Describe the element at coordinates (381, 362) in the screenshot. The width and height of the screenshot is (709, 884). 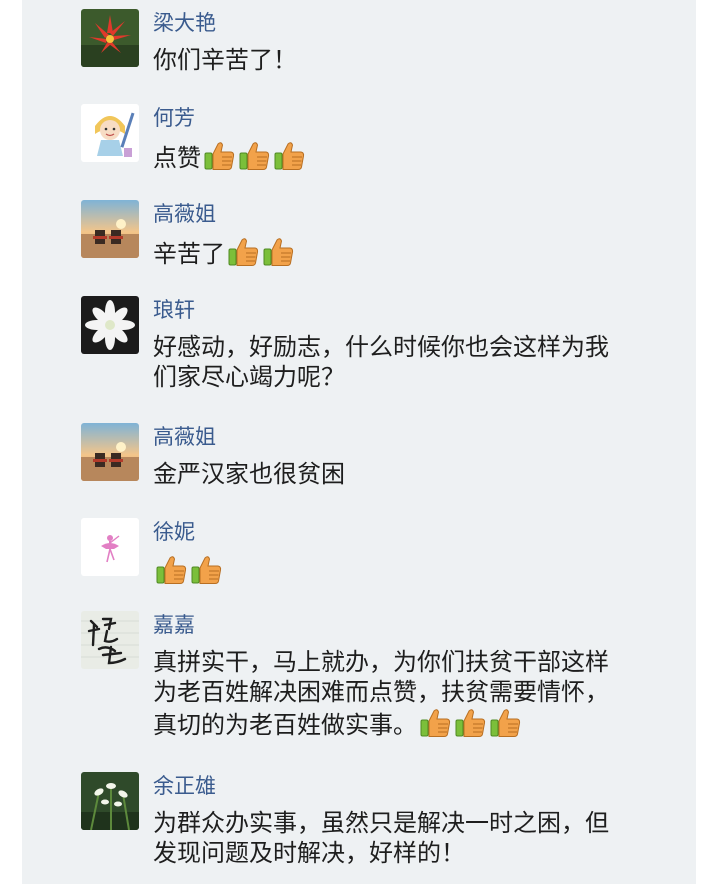
I see `comment-text: 好感动，好励志，什么时候你也会这样为我 们家尽心竭力呢？` at that location.